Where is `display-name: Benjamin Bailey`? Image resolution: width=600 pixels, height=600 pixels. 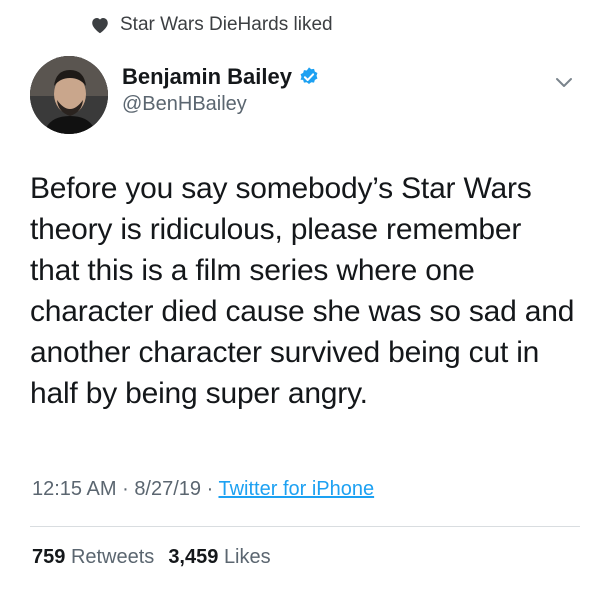
display-name: Benjamin Bailey is located at coordinates (207, 77).